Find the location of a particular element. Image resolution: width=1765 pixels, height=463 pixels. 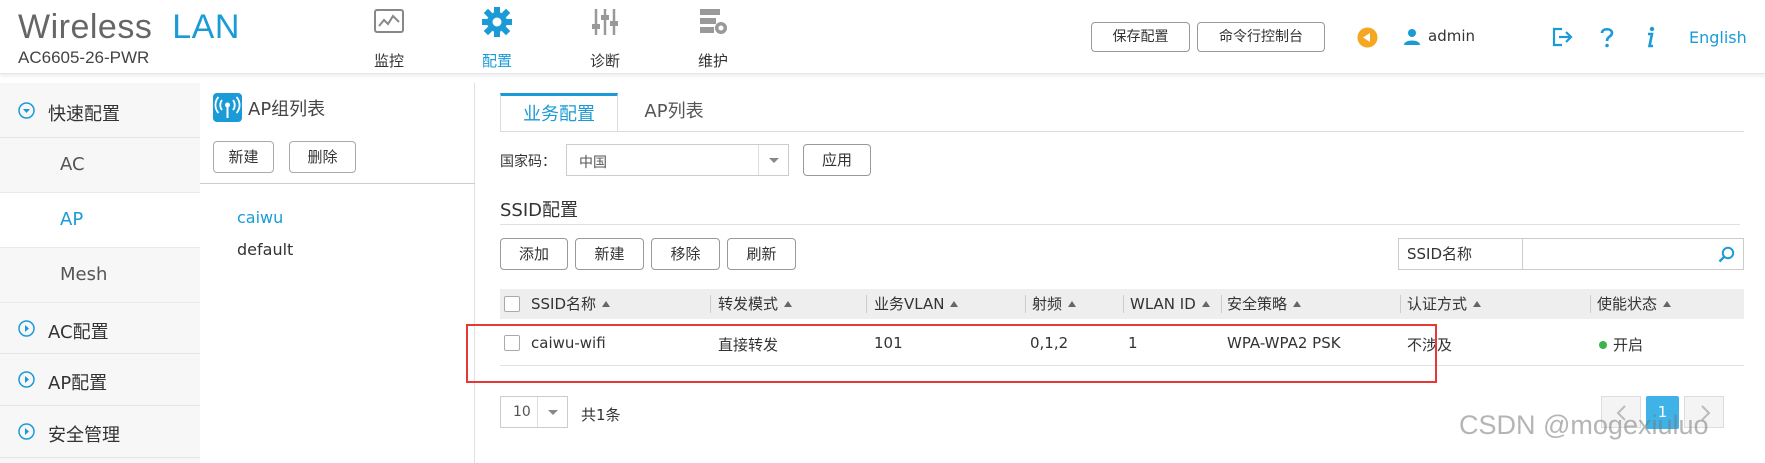

column-header-label: 认证方式 is located at coordinates (1437, 304).